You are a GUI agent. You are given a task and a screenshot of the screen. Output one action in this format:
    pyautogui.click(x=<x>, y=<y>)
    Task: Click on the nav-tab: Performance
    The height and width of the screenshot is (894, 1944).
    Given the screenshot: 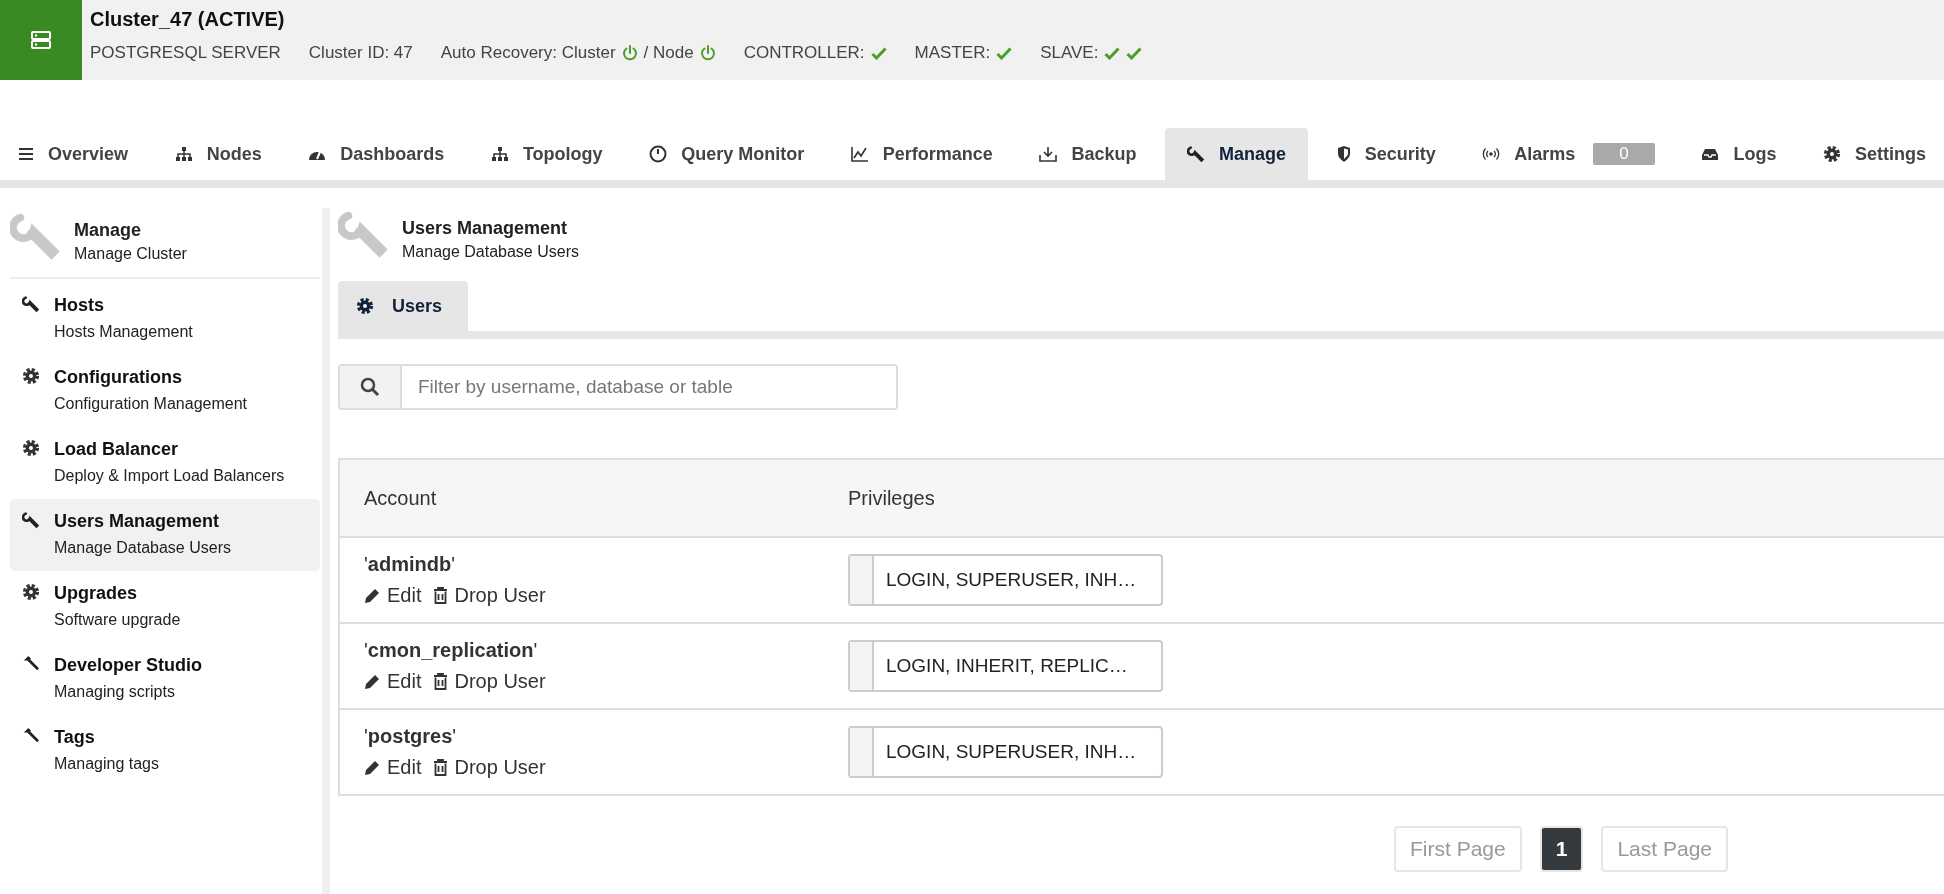 What is the action you would take?
    pyautogui.click(x=921, y=154)
    